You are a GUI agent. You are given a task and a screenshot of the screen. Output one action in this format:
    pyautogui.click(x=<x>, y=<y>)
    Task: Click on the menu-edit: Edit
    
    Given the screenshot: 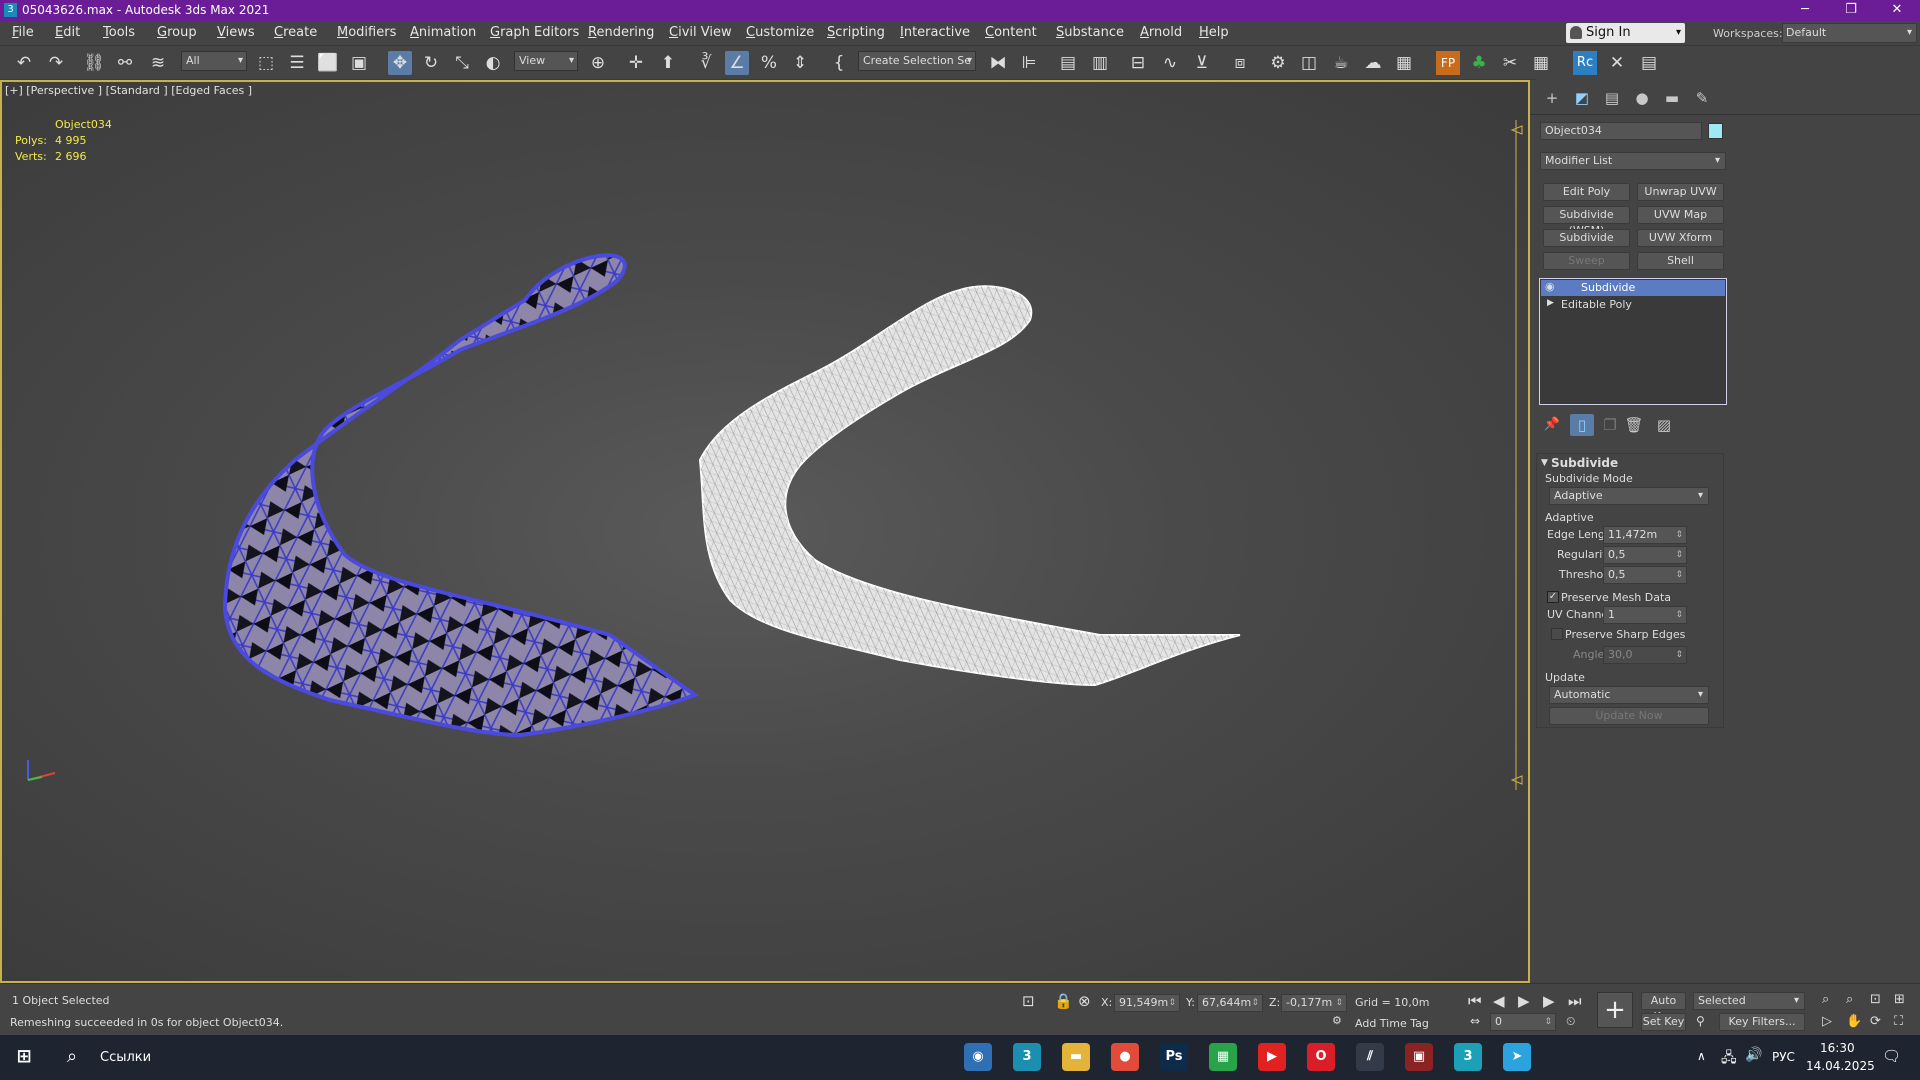 What is the action you would take?
    pyautogui.click(x=67, y=32)
    